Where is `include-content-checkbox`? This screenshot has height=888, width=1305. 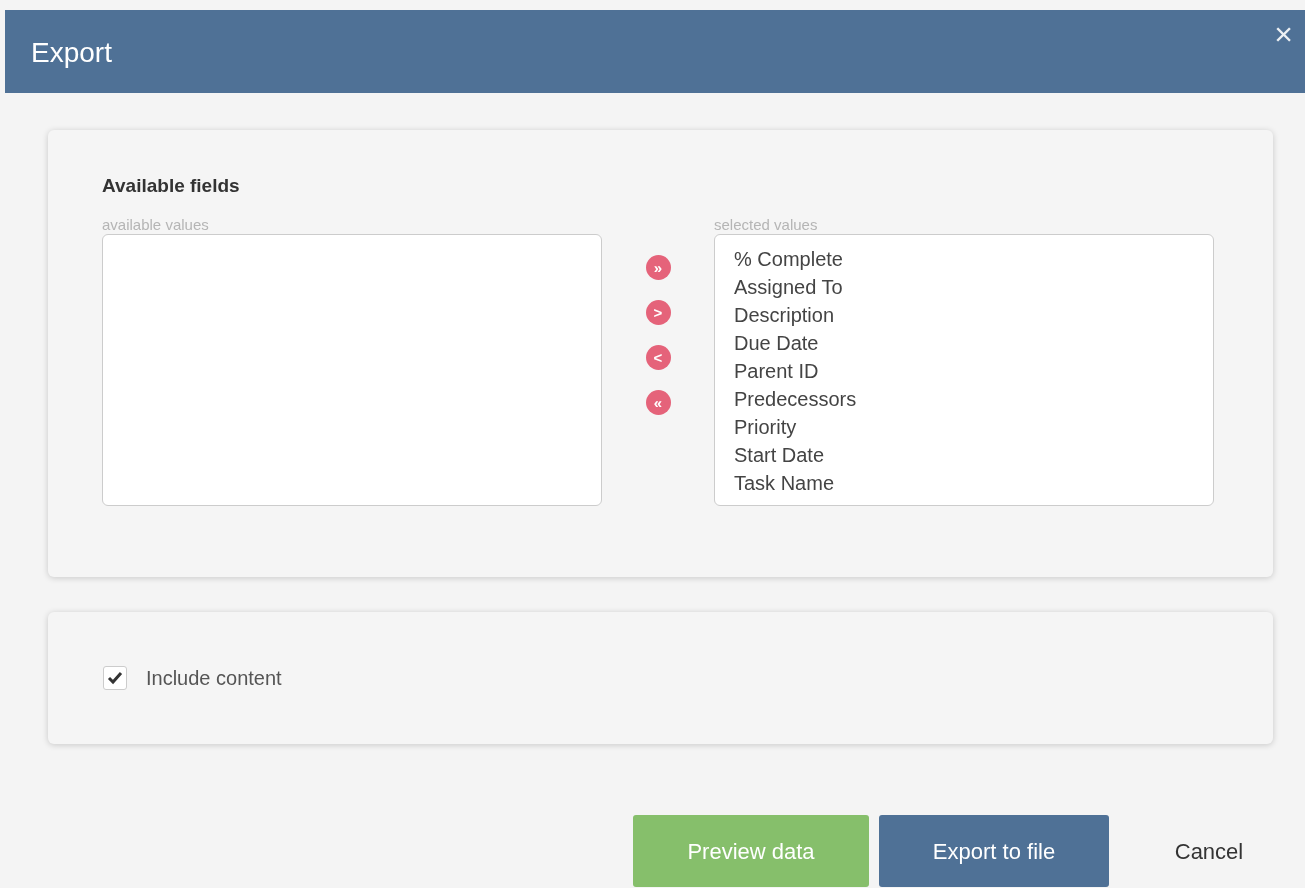
include-content-checkbox is located at coordinates (115, 678).